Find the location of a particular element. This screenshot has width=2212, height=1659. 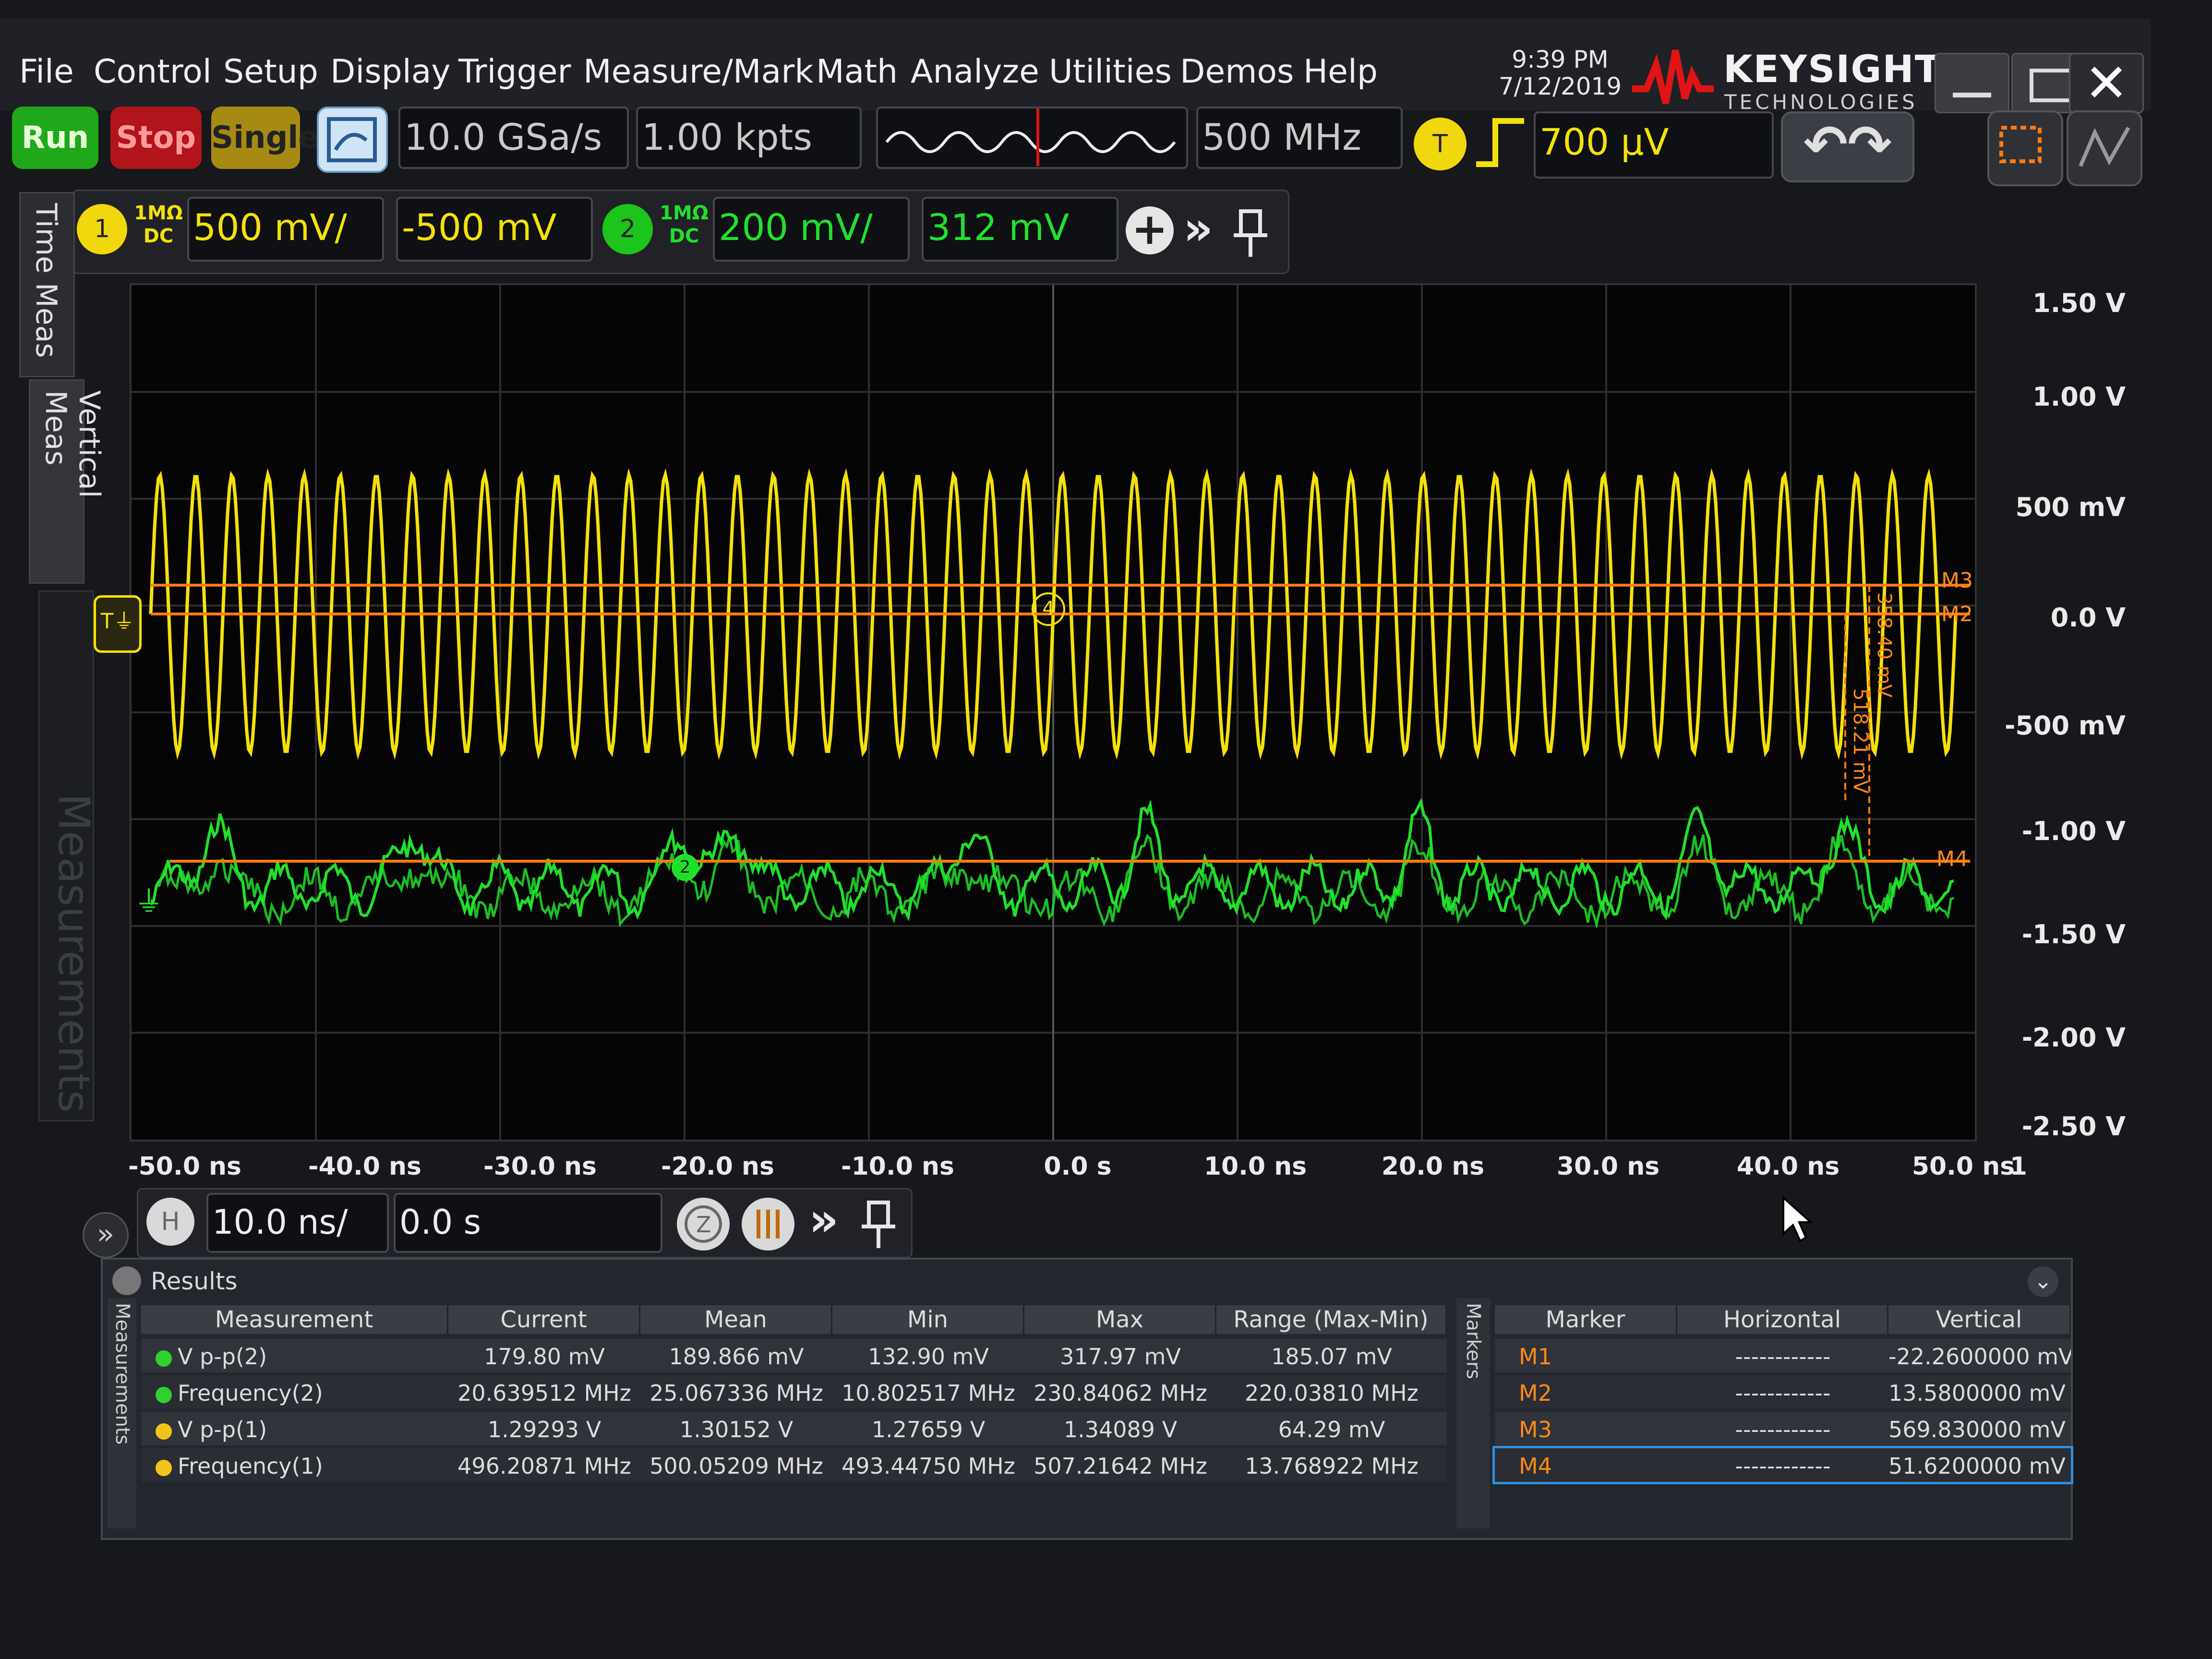

marker-name: M1 is located at coordinates (1535, 1357).